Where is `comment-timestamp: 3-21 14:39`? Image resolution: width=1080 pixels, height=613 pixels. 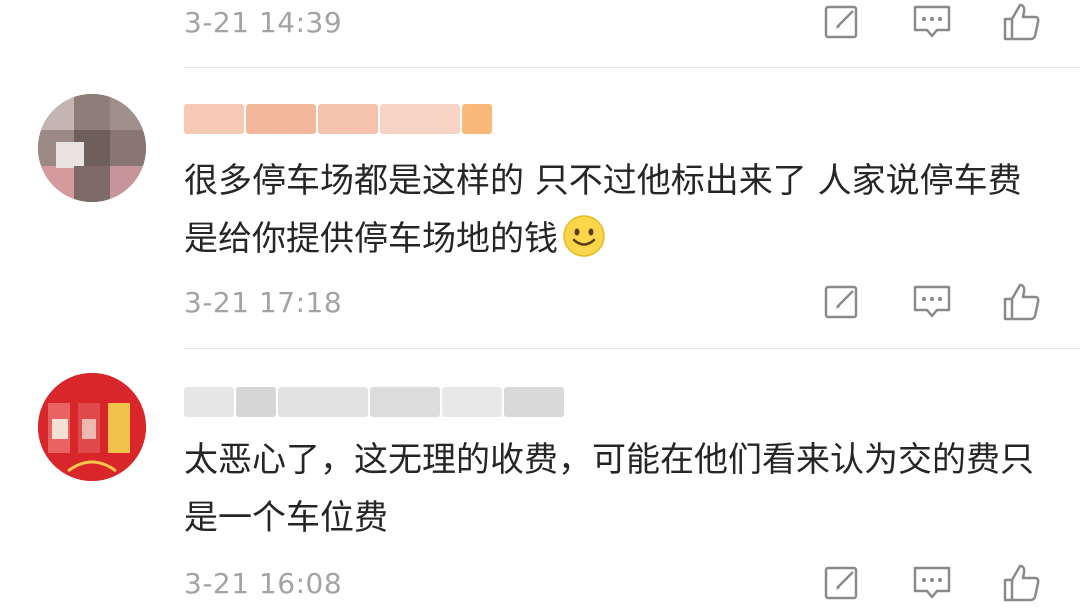
comment-timestamp: 3-21 14:39 is located at coordinates (263, 22).